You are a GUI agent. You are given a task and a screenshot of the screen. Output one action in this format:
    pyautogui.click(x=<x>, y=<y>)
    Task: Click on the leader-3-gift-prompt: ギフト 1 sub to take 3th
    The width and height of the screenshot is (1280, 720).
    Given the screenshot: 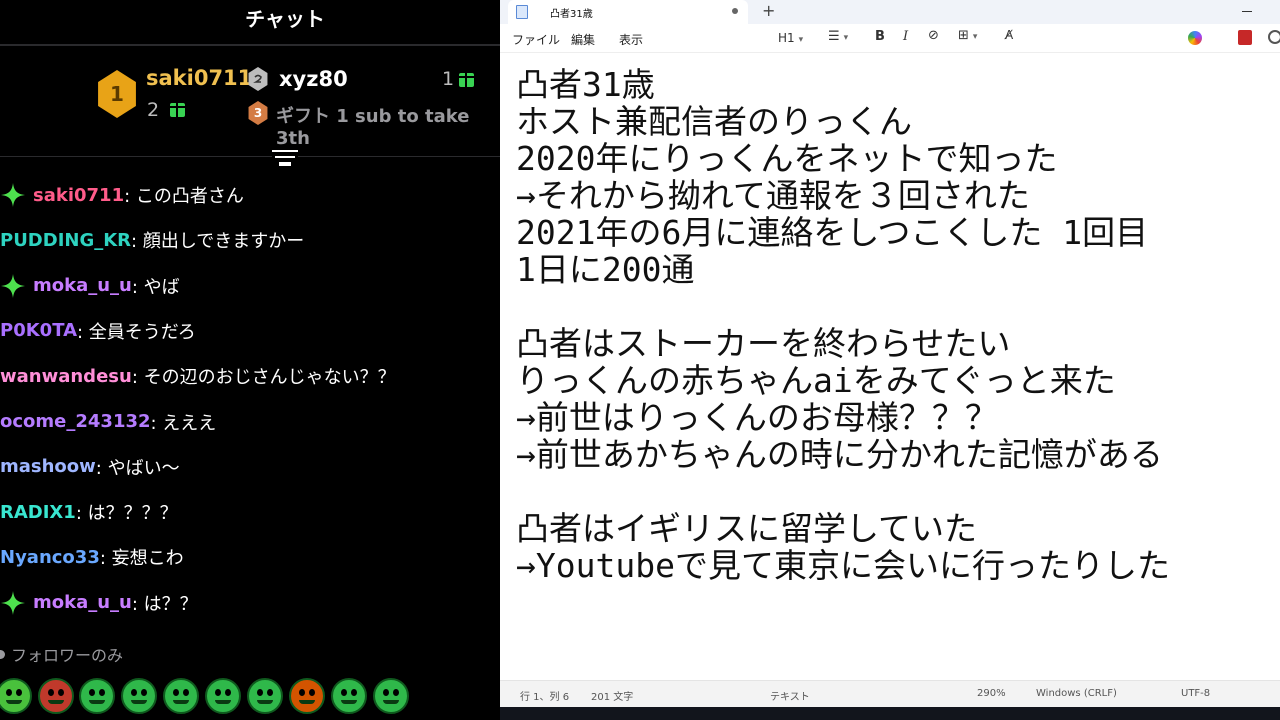 What is the action you would take?
    pyautogui.click(x=388, y=125)
    